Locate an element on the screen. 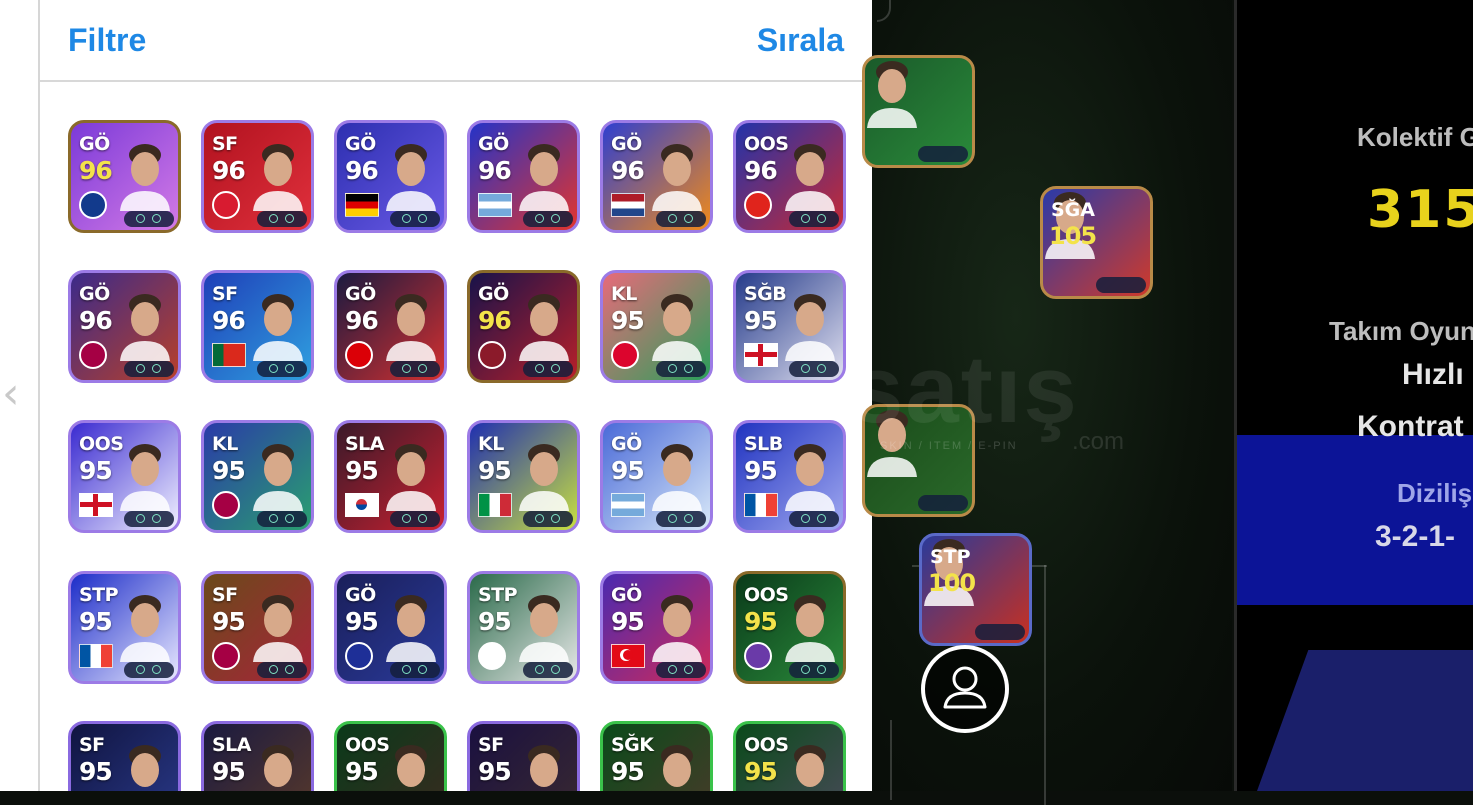 The width and height of the screenshot is (1473, 805). watermark-subtitle: SKIN / ITEM / E-PIN is located at coordinates (949, 446).